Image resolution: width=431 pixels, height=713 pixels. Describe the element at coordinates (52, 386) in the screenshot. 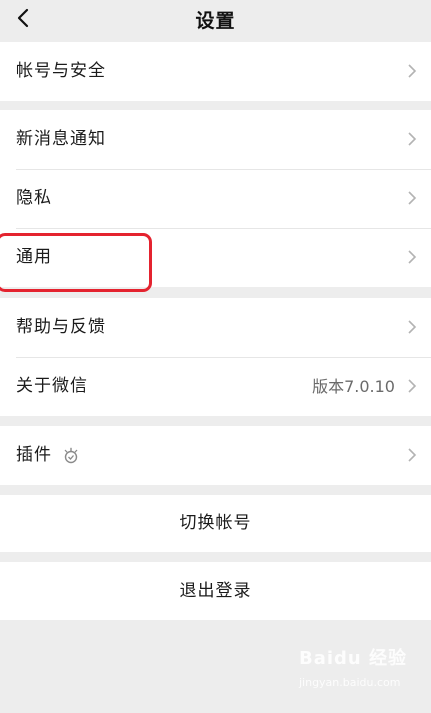

I see `settings-item-label: 关于微信` at that location.